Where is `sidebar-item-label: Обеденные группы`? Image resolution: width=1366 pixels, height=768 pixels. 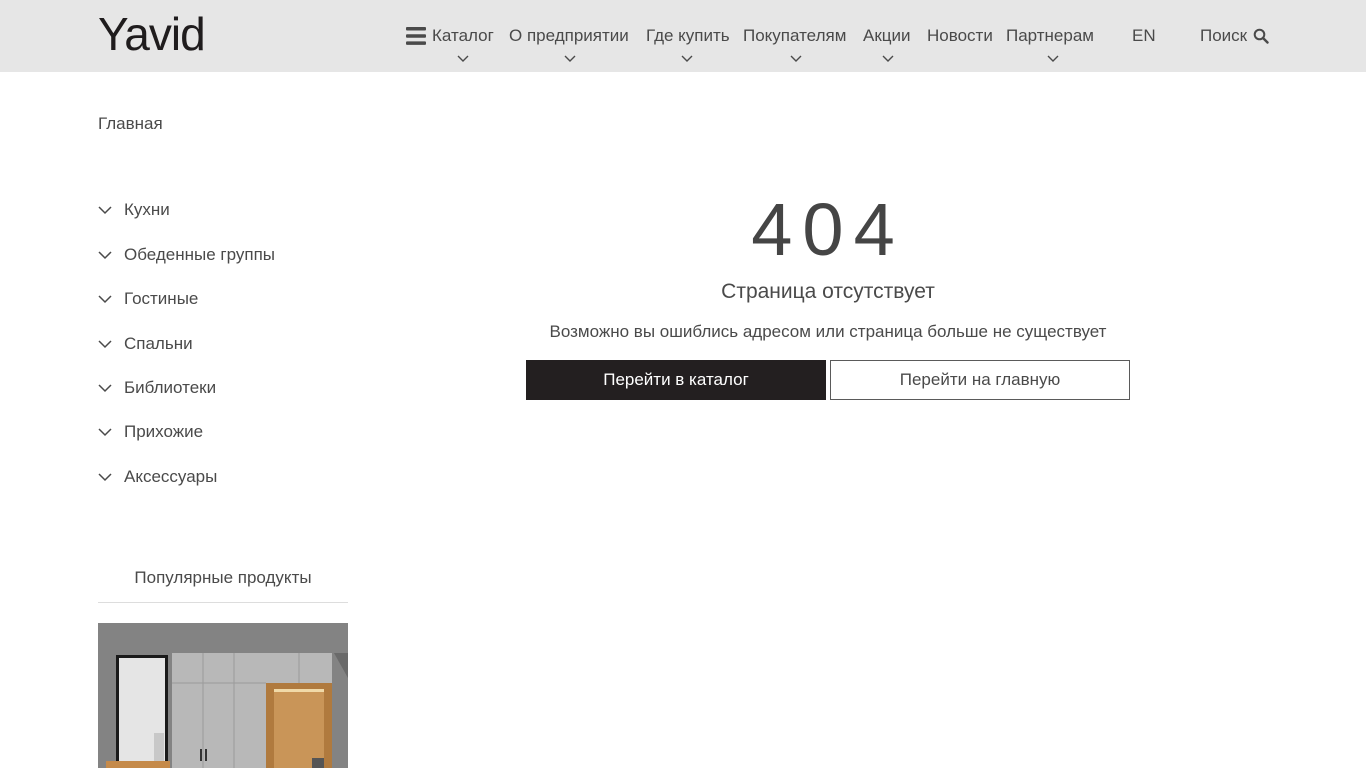 sidebar-item-label: Обеденные группы is located at coordinates (199, 254).